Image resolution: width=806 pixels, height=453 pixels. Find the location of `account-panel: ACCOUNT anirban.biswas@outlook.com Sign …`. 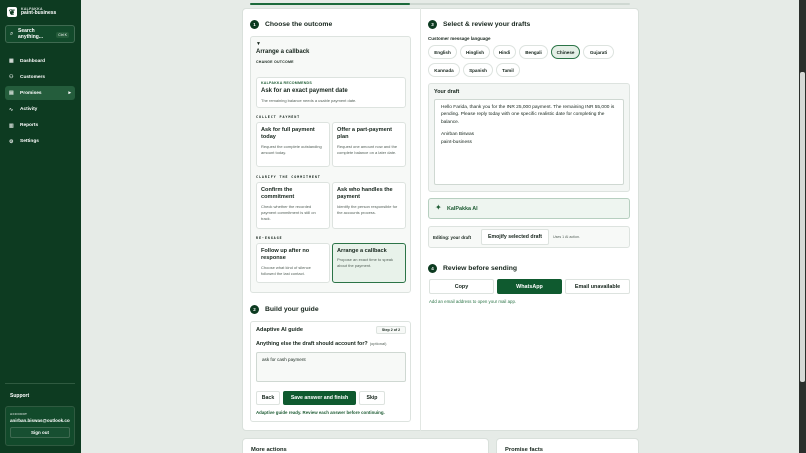

account-panel: ACCOUNT anirban.biswas@outlook.com Sign … is located at coordinates (40, 426).